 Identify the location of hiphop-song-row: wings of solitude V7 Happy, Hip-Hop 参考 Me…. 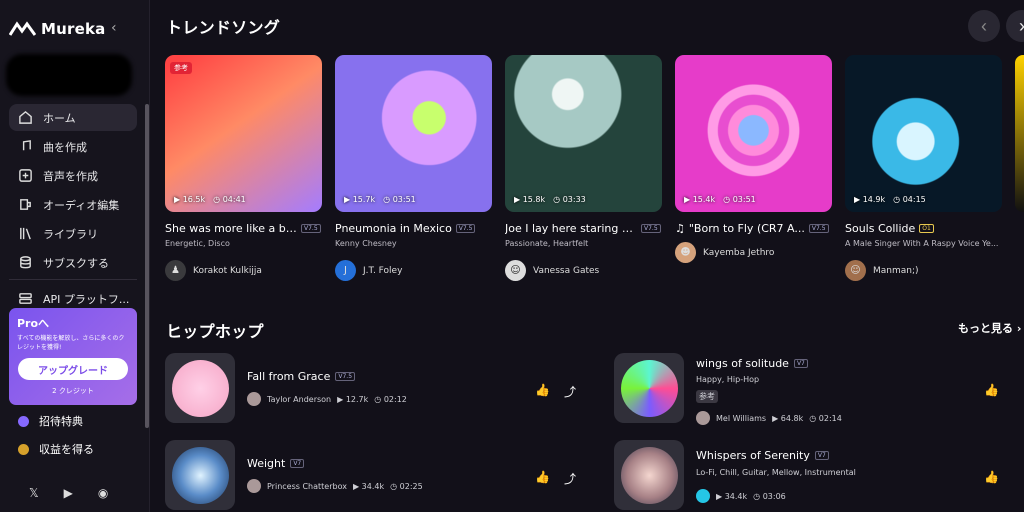
(814, 389).